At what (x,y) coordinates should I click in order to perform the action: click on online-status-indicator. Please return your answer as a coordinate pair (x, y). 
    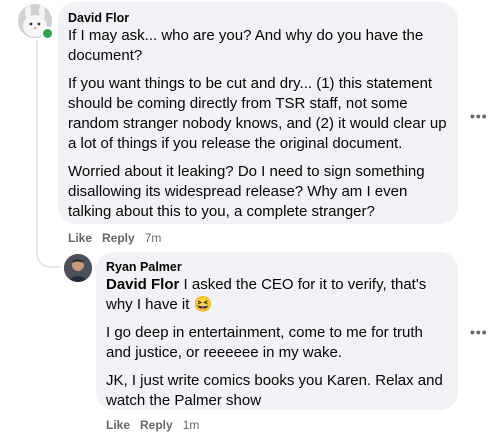
    Looking at the image, I should click on (47, 33).